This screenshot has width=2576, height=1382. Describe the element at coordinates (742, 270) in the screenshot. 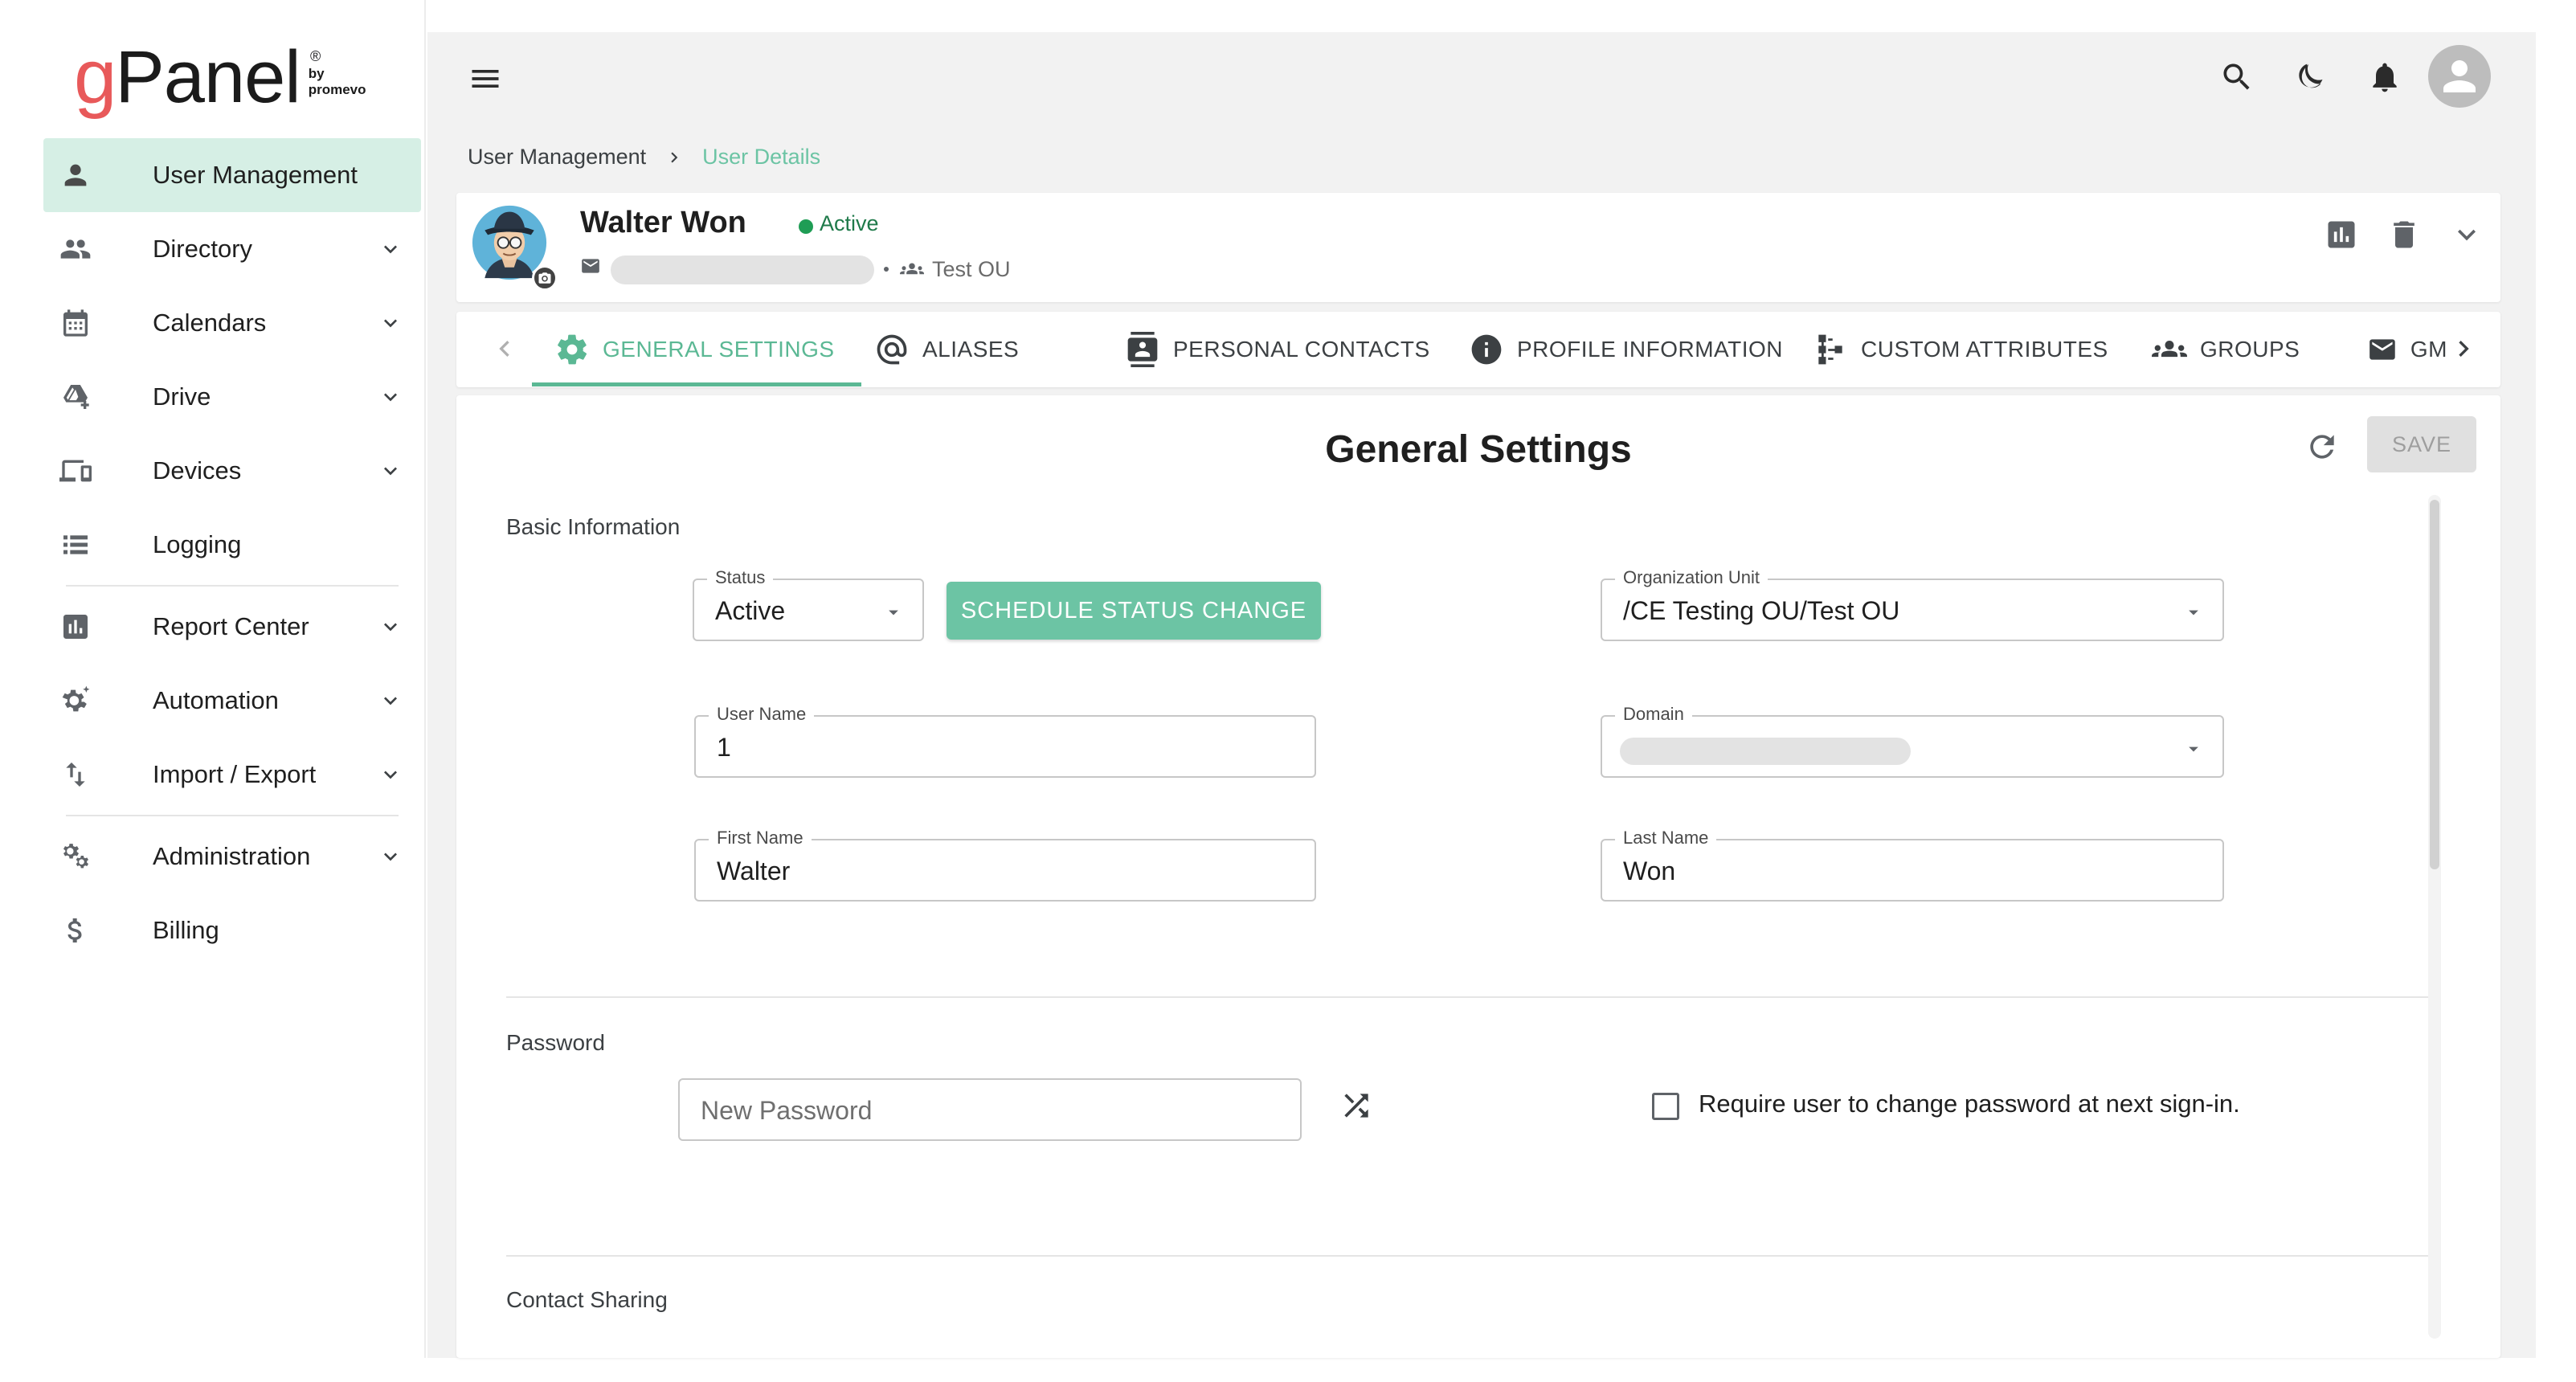

I see `email-redacted` at that location.